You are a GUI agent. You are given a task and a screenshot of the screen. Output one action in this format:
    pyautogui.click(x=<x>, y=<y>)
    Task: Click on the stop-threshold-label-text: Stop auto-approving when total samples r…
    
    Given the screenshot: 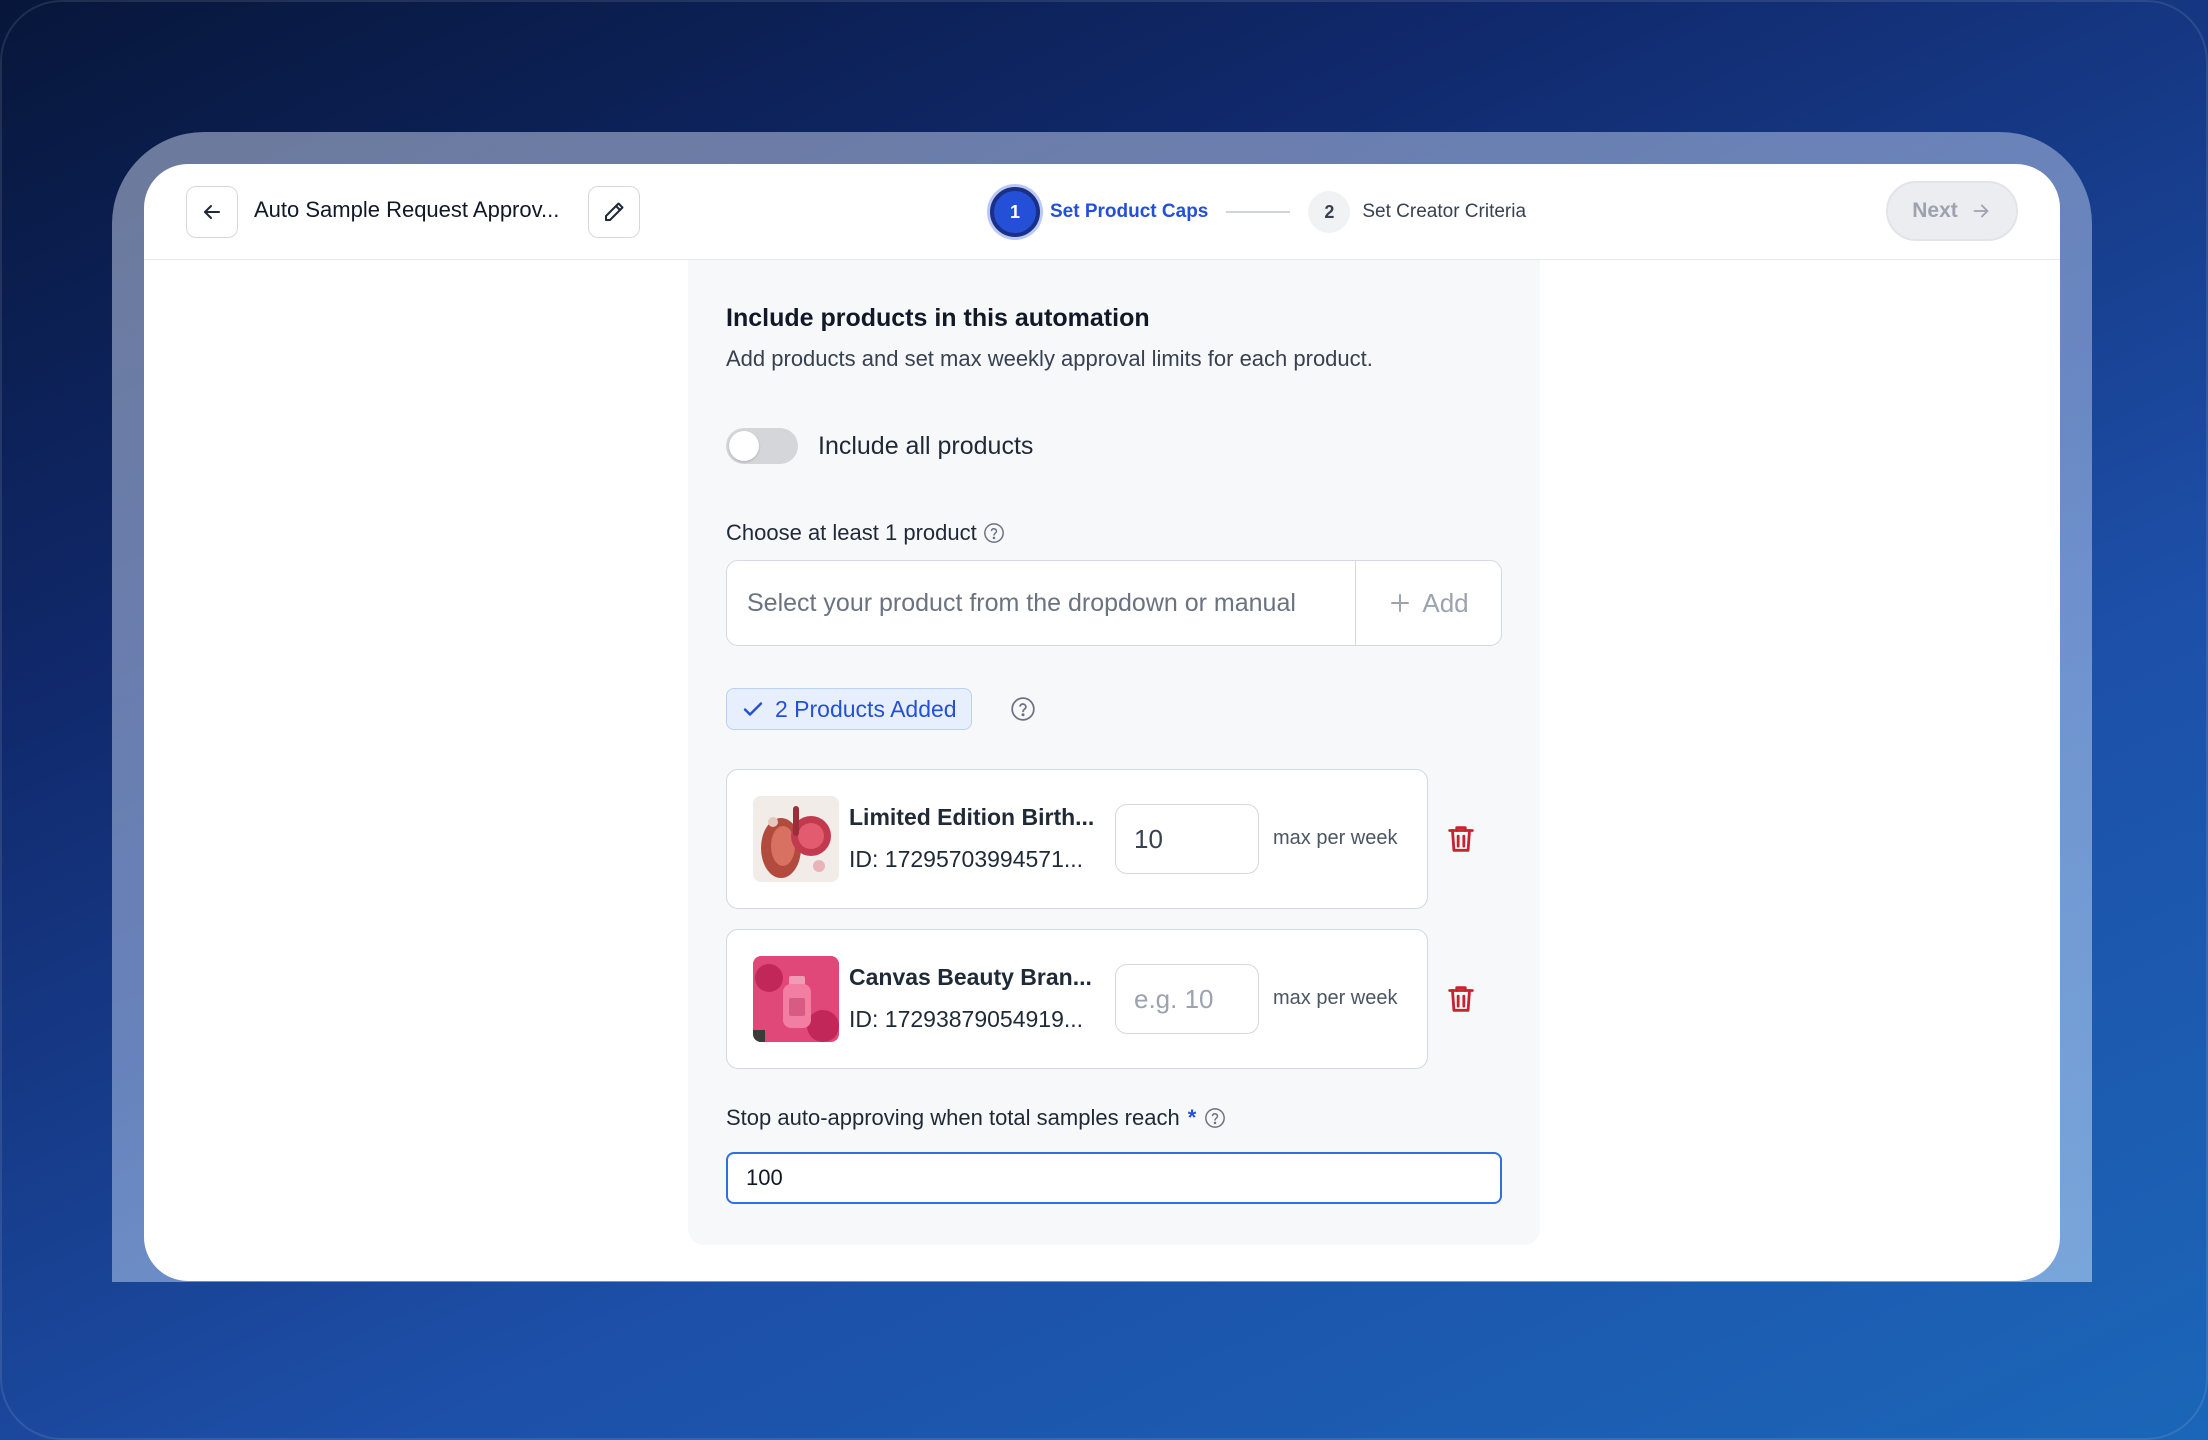 What is the action you would take?
    pyautogui.click(x=953, y=1117)
    